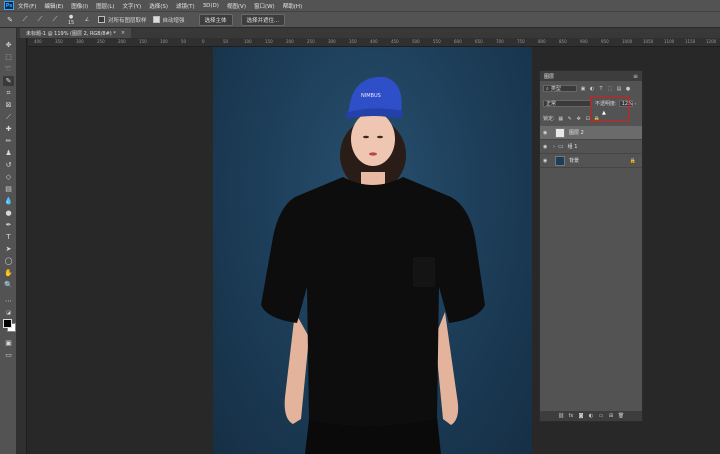 Image resolution: width=720 pixels, height=454 pixels. I want to click on layers-panel-header: 图层 ≡, so click(591, 76).